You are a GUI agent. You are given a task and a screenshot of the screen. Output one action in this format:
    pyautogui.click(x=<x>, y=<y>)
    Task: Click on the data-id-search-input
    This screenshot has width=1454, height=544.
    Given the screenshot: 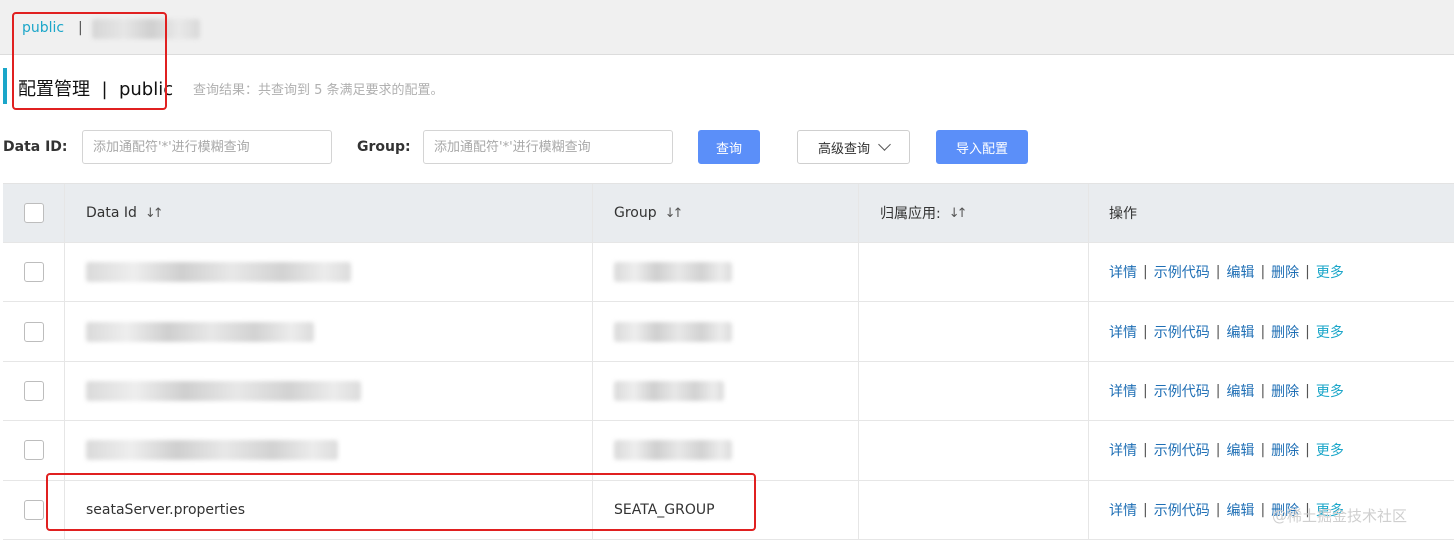 What is the action you would take?
    pyautogui.click(x=207, y=147)
    